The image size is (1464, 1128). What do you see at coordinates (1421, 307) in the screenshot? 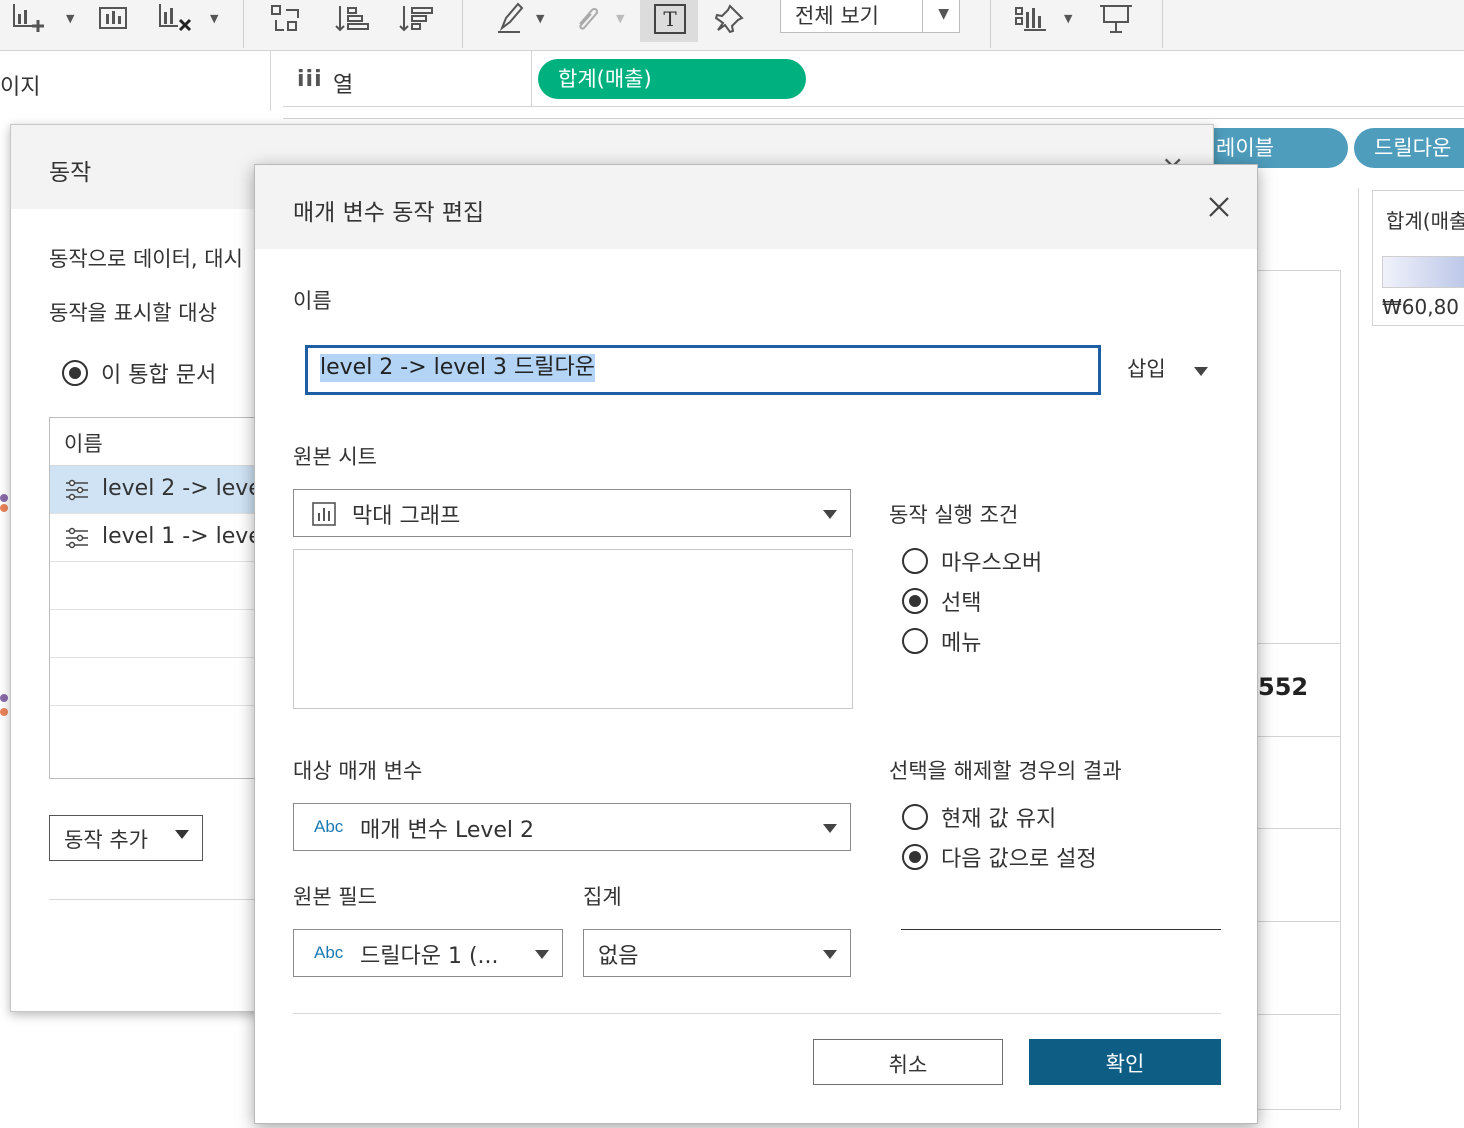
I see `legend-min-value: ₩60,80` at bounding box center [1421, 307].